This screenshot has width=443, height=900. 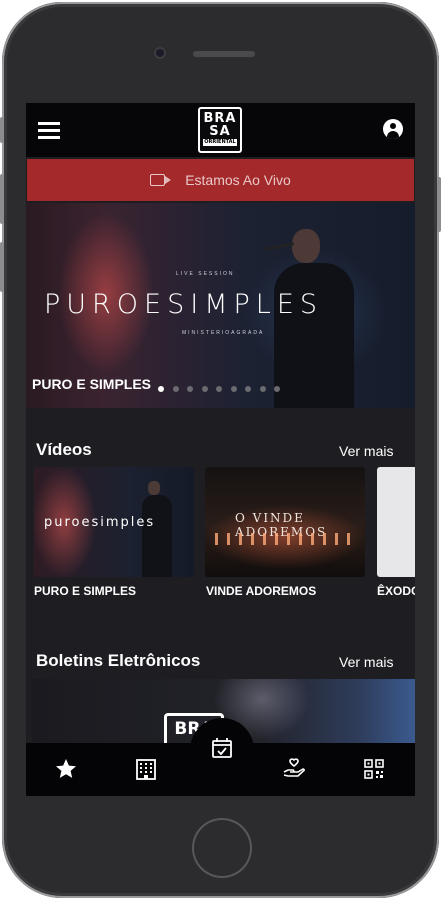 What do you see at coordinates (118, 660) in the screenshot?
I see `bulletins-section-title: Boletins Eletrônicos` at bounding box center [118, 660].